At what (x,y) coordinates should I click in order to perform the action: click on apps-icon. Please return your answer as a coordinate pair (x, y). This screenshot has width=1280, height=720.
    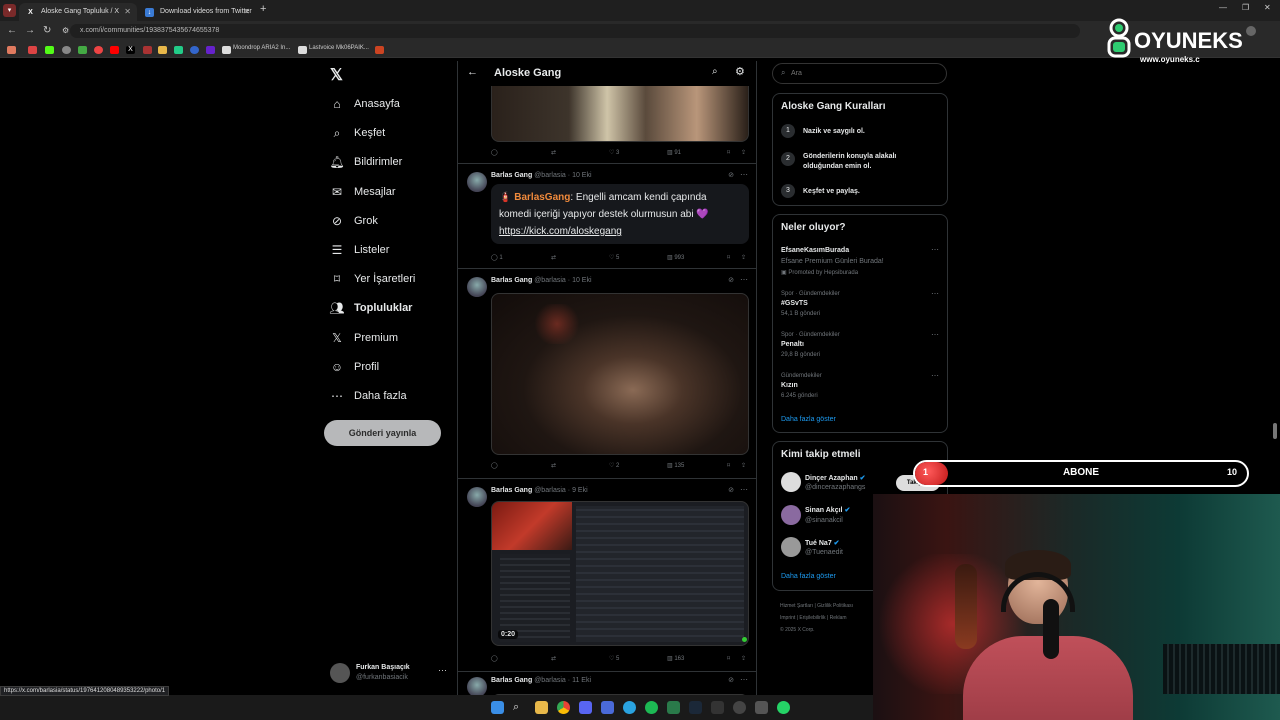
    Looking at the image, I should click on (11, 50).